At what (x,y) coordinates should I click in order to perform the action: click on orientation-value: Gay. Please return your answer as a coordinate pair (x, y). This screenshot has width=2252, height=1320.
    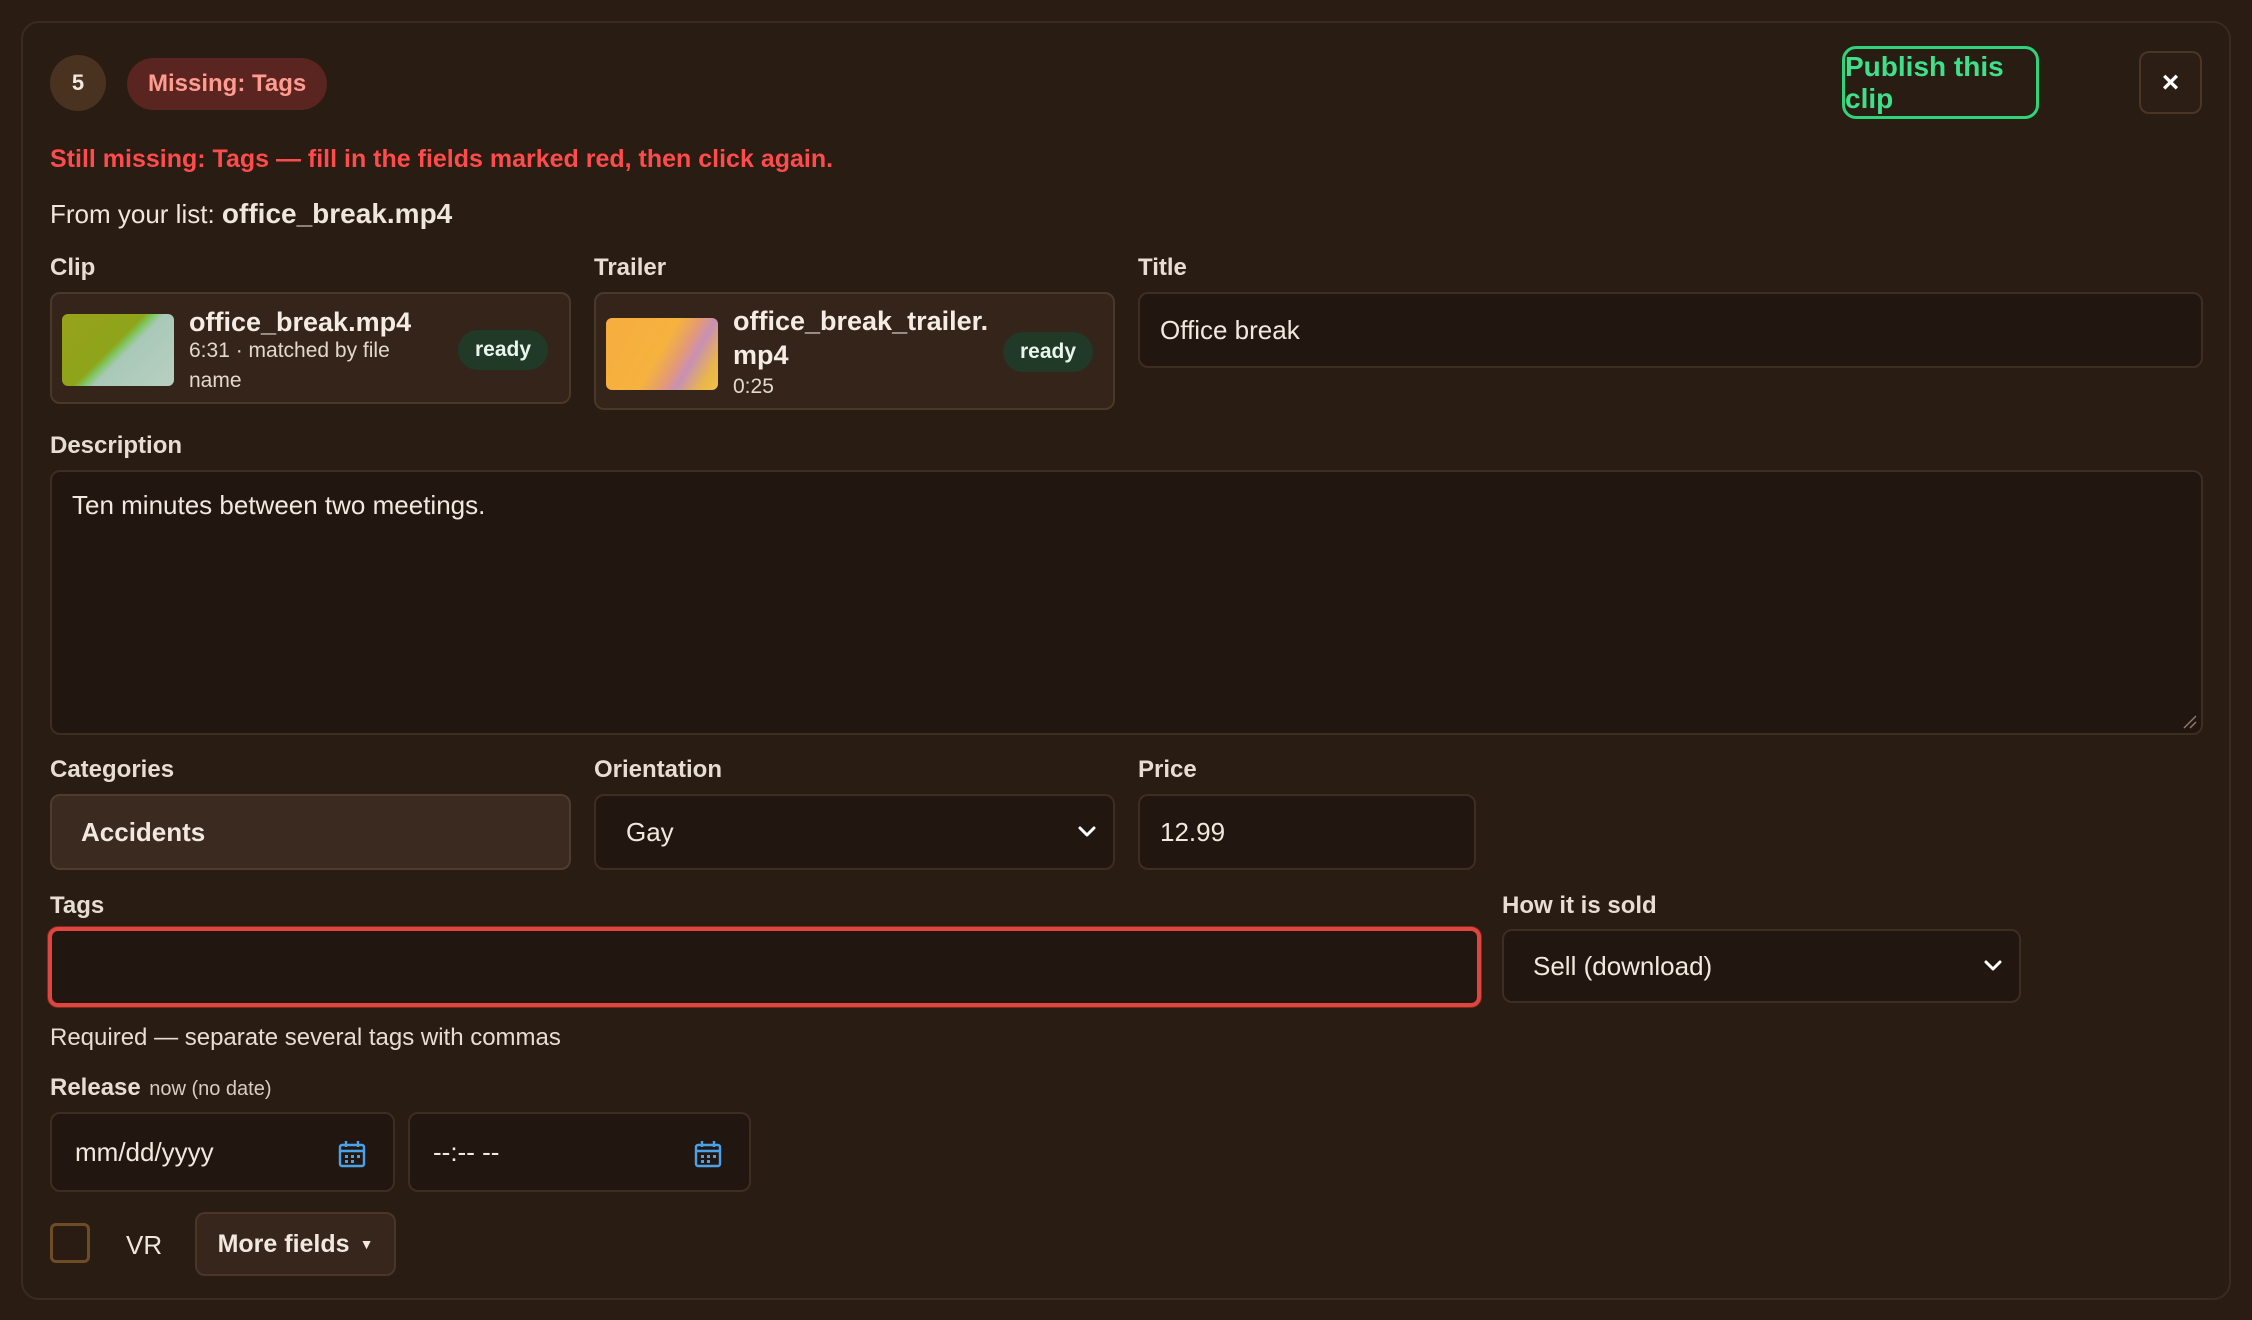
    Looking at the image, I should click on (650, 831).